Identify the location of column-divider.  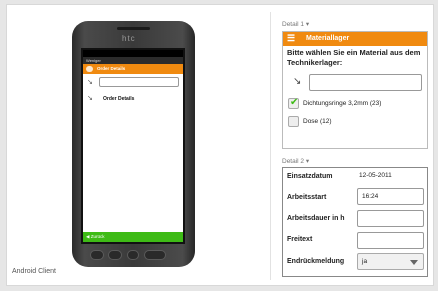
(270, 146).